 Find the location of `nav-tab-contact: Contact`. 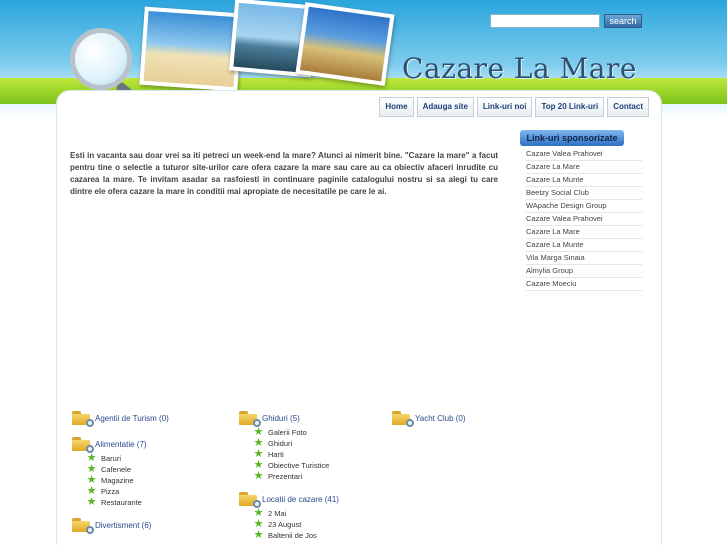

nav-tab-contact: Contact is located at coordinates (628, 107).